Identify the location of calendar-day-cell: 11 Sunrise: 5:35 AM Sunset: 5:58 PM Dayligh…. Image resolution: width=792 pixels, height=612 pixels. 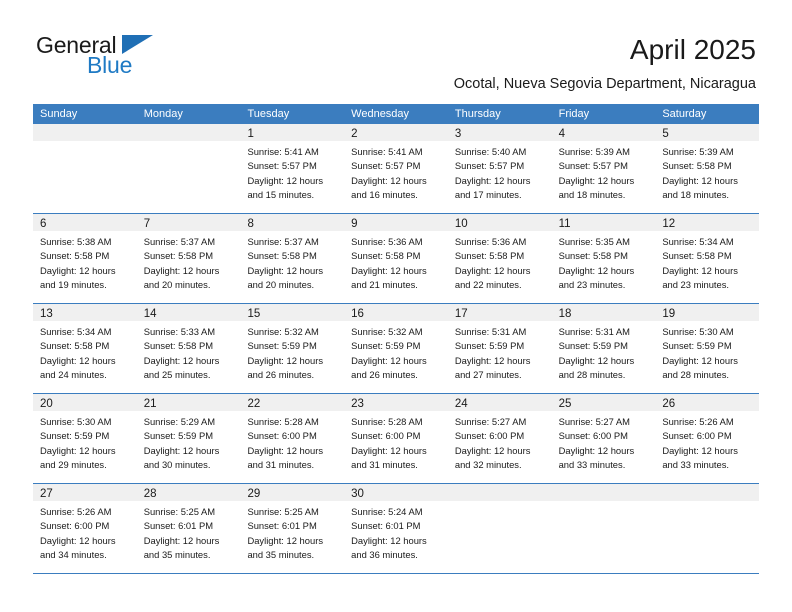
(603, 258).